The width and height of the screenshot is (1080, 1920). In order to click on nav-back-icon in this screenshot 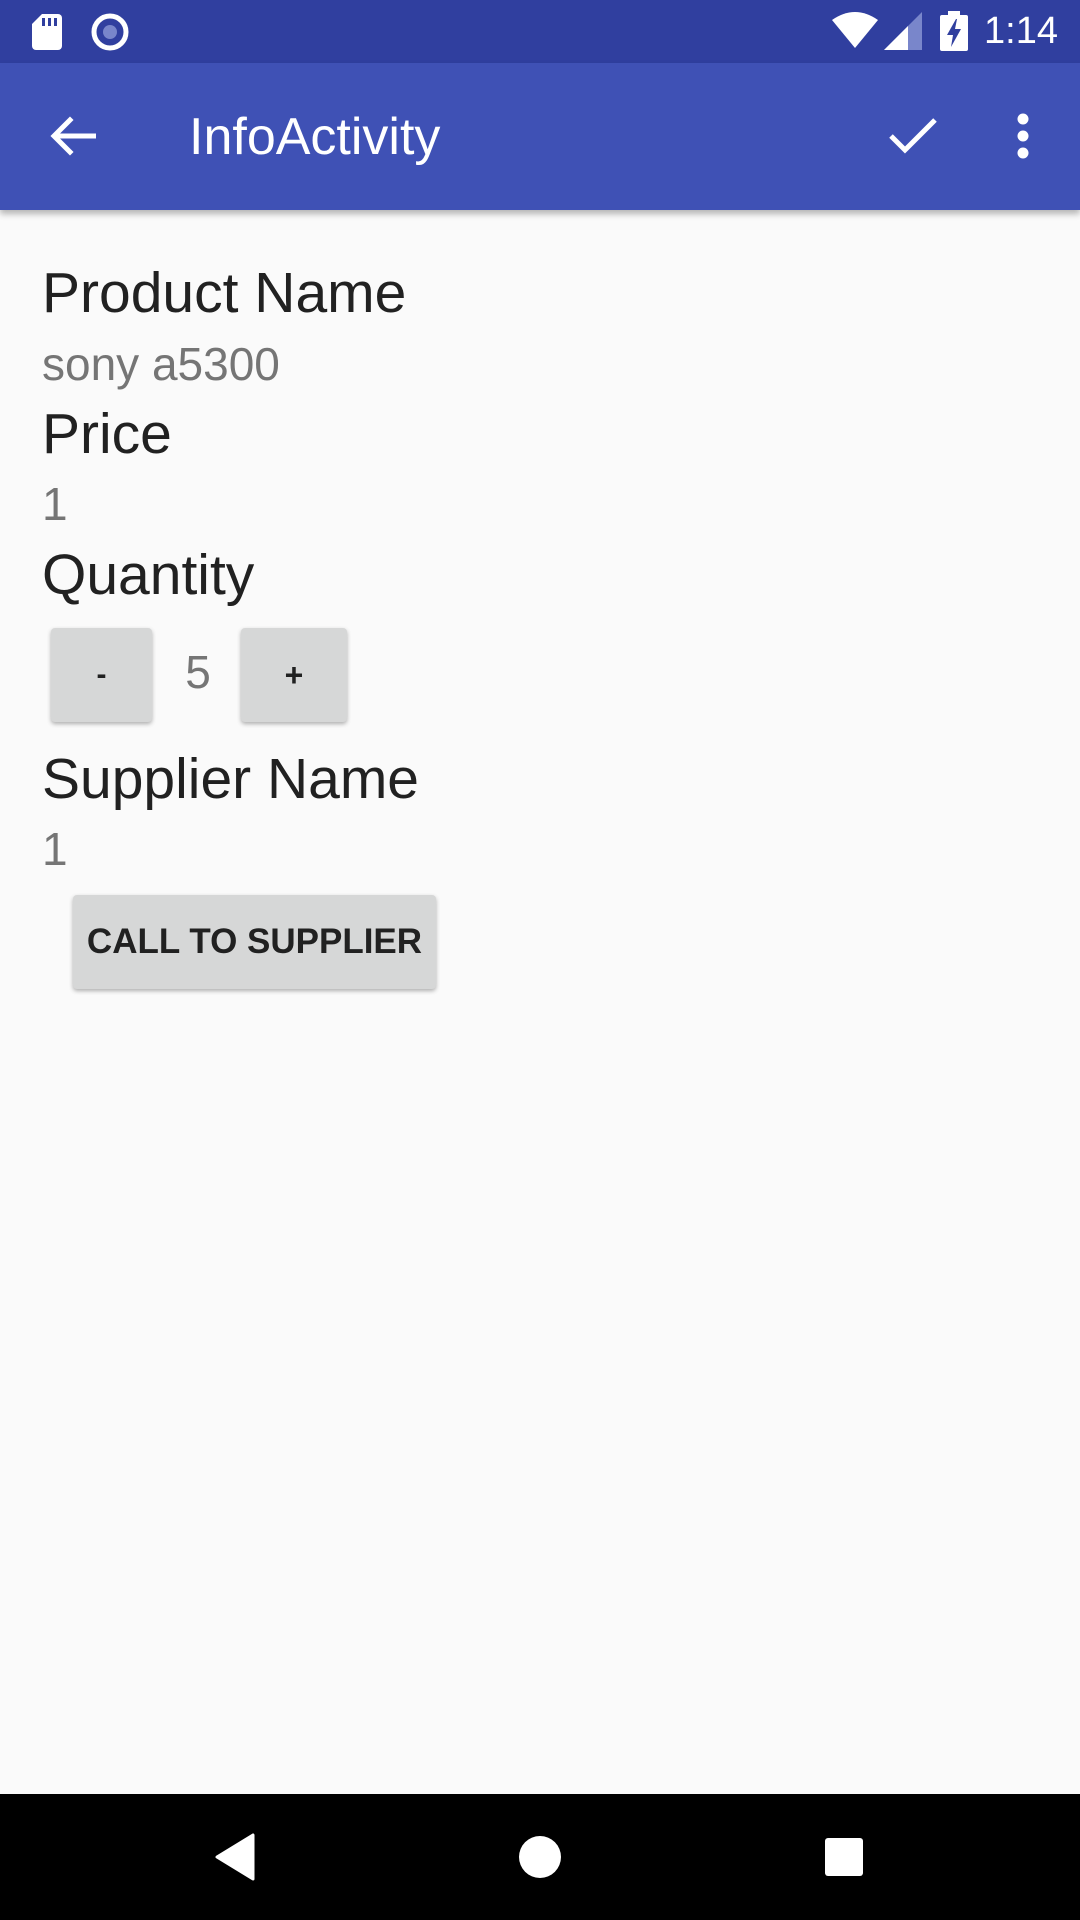, I will do `click(235, 1857)`.